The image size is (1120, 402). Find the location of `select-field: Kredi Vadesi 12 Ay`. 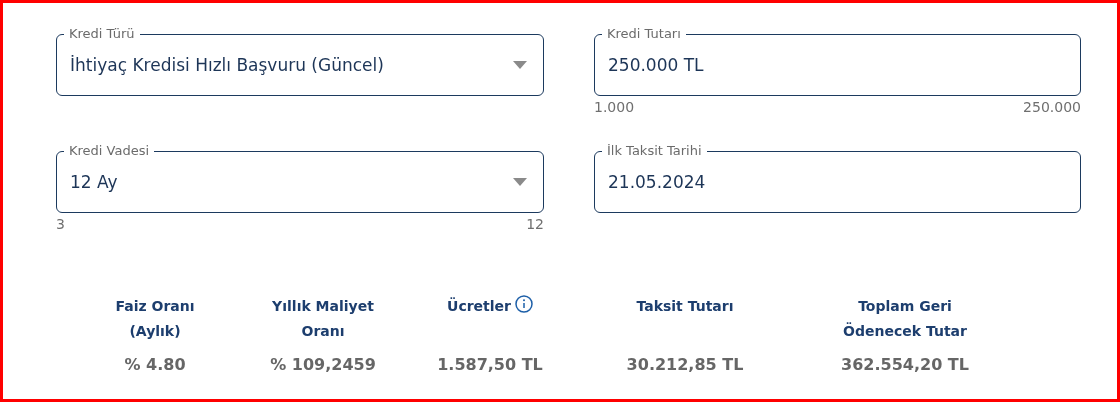

select-field: Kredi Vadesi 12 Ay is located at coordinates (300, 177).